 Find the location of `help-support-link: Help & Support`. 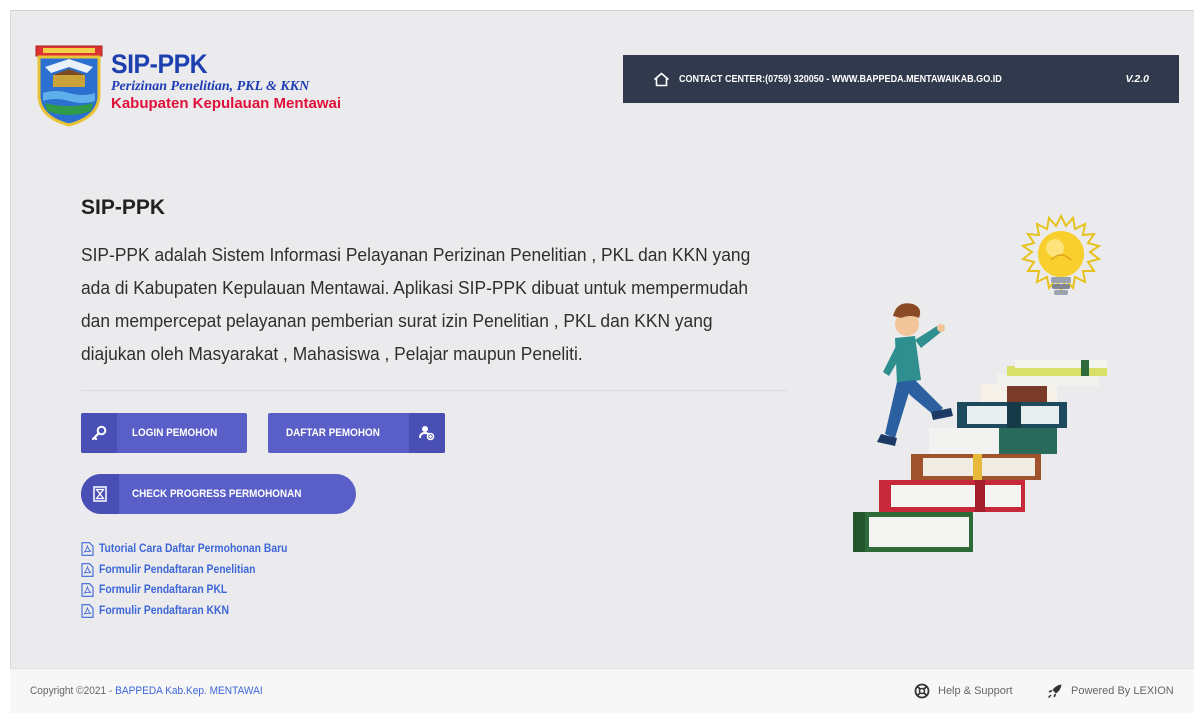

help-support-link: Help & Support is located at coordinates (963, 691).